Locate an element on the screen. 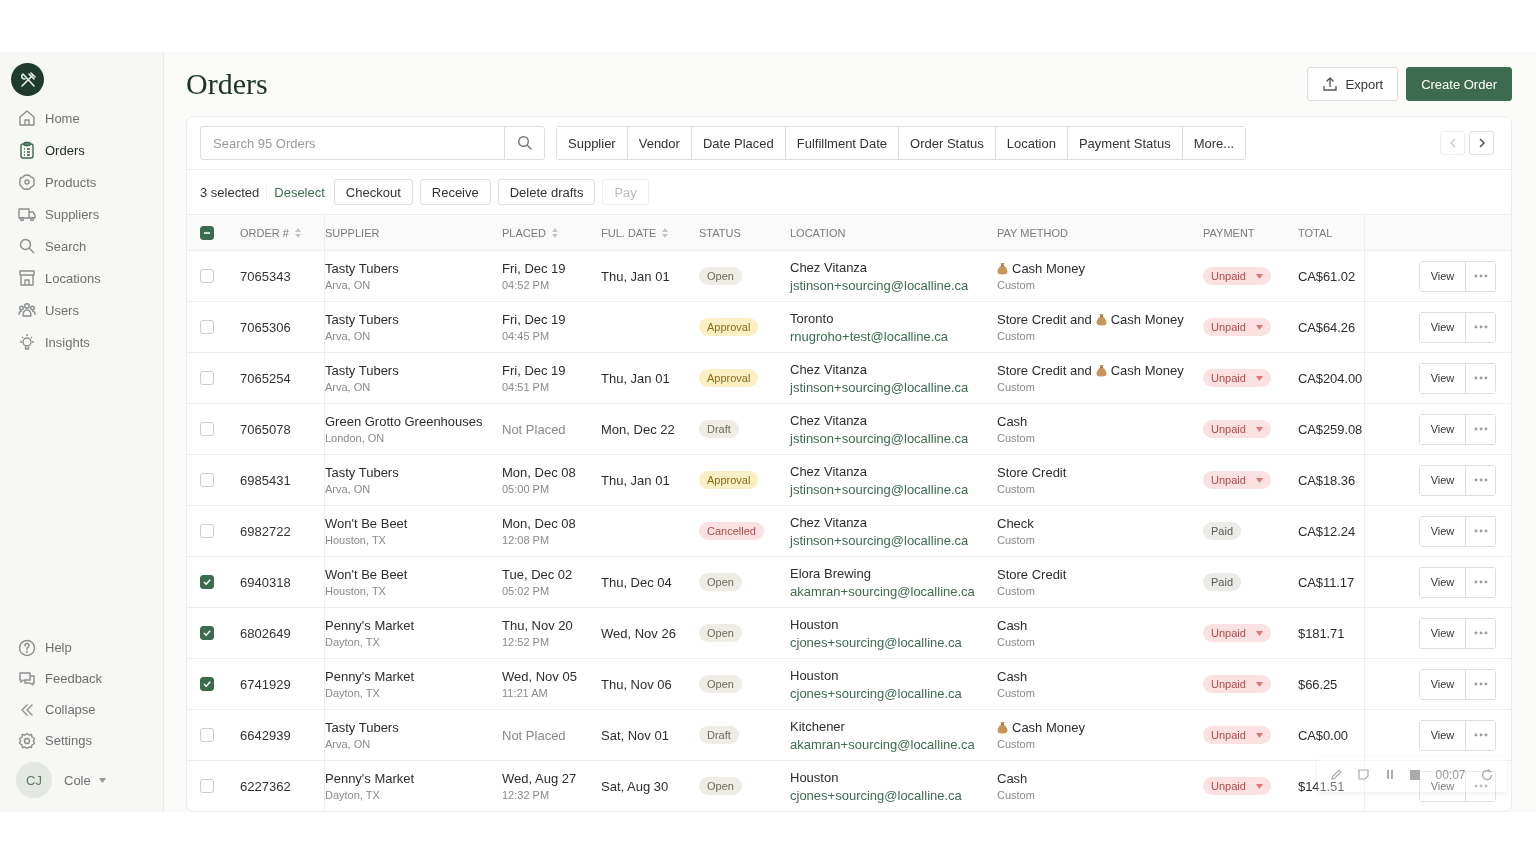  fulfillment-date: Sat, Nov 01 is located at coordinates (635, 735).